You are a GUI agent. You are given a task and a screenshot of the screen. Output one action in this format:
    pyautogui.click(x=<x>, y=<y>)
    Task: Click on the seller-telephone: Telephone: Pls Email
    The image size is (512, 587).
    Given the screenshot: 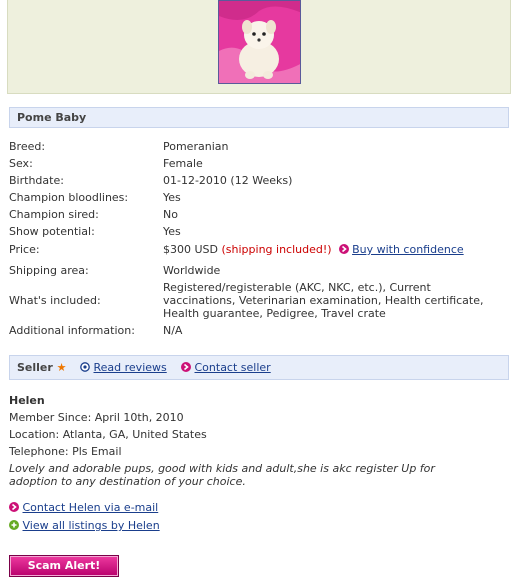 What is the action you would take?
    pyautogui.click(x=65, y=451)
    